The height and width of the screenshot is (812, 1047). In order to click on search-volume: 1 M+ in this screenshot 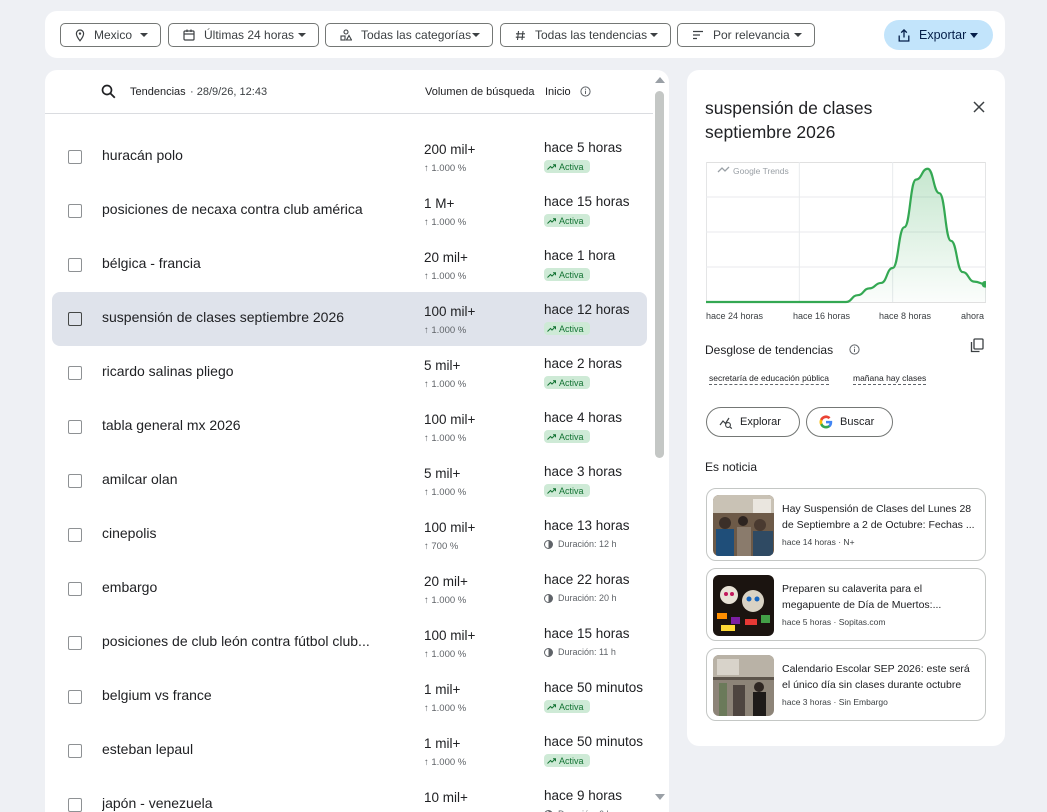, I will do `click(439, 203)`.